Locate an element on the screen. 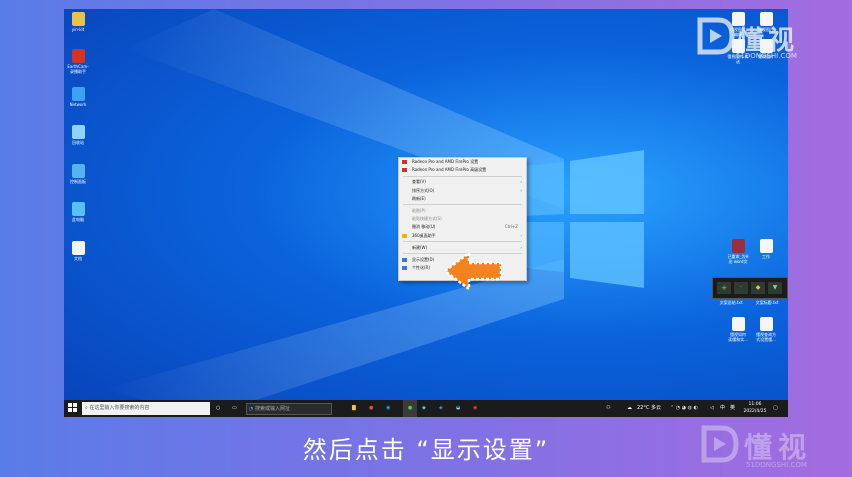  app-icon-cyan: ◒ is located at coordinates (458, 408).